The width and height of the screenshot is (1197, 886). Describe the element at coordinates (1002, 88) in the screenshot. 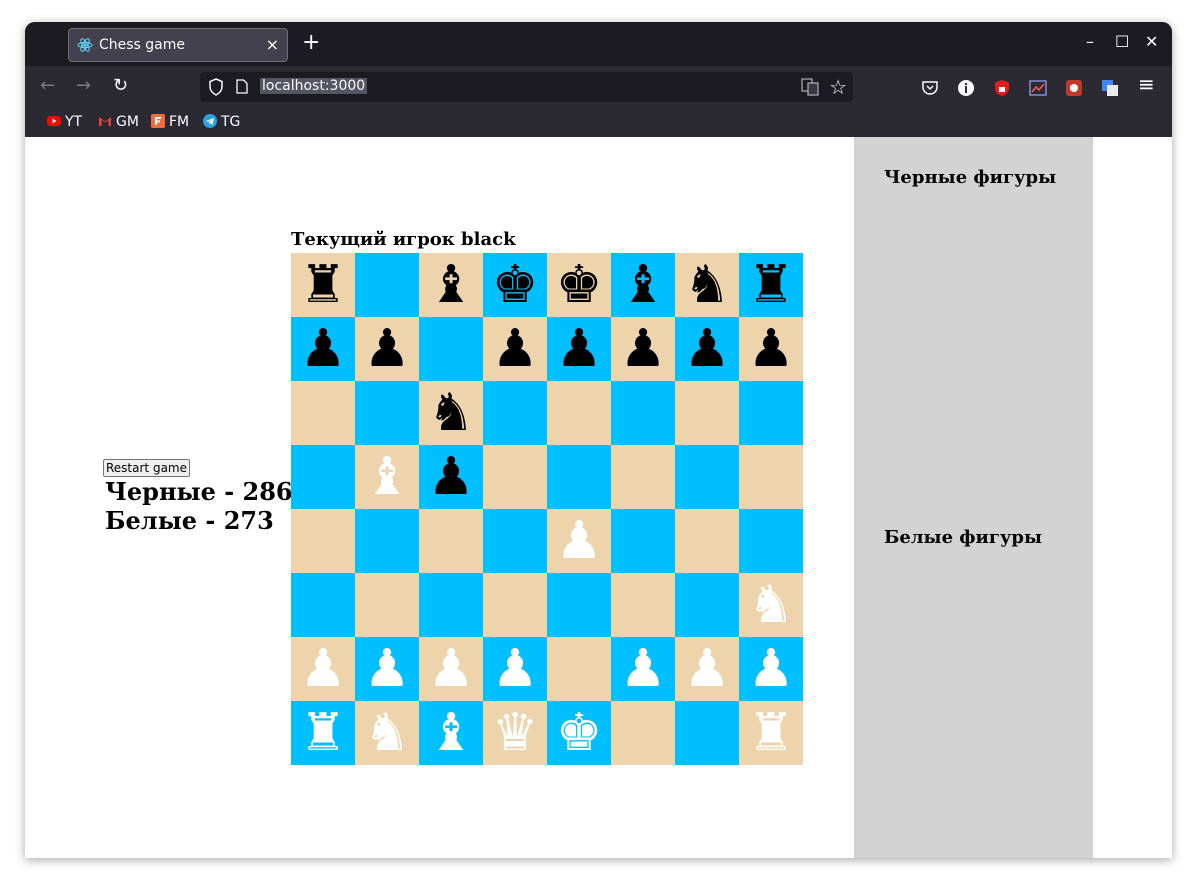

I see `ublock-icon` at that location.